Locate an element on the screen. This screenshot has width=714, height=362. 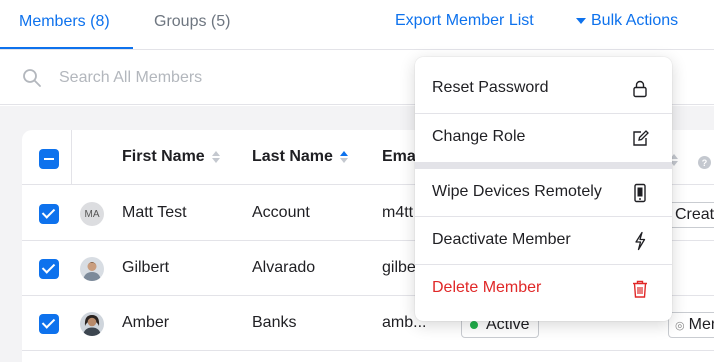
avatar: MA is located at coordinates (92, 214).